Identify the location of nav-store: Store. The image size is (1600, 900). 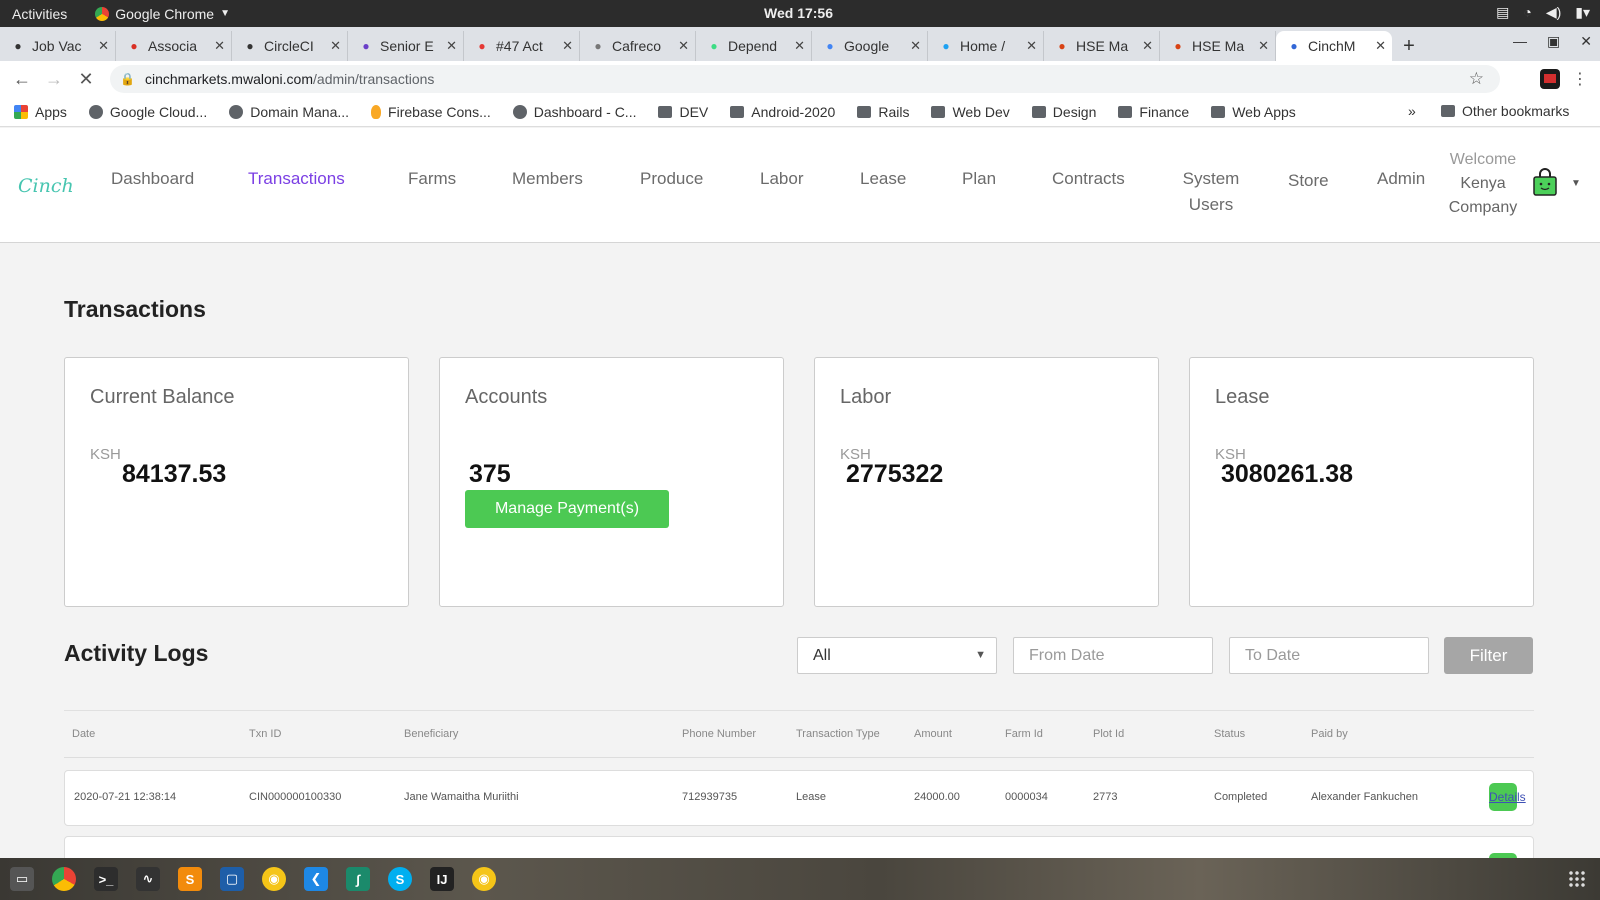
(1308, 181).